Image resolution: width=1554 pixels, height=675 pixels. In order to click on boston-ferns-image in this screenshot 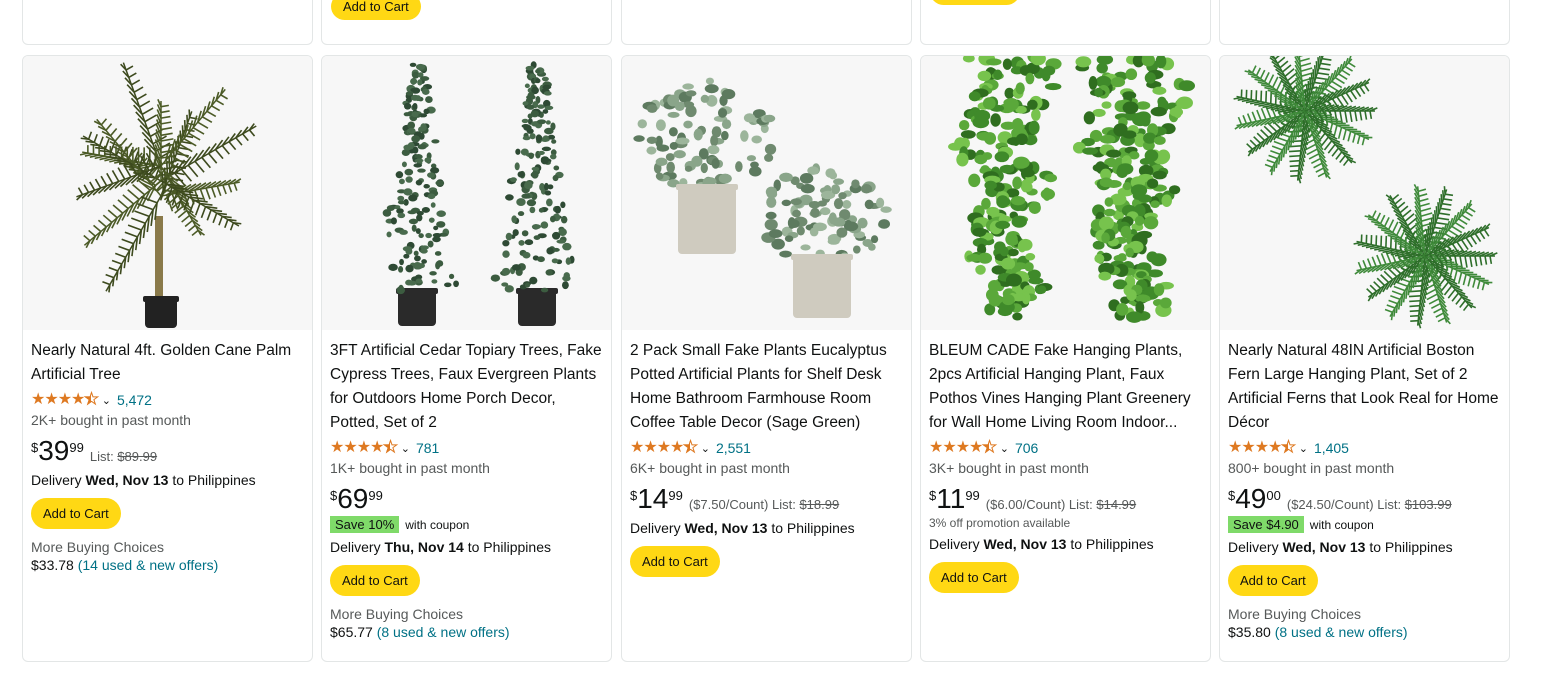, I will do `click(1364, 193)`.